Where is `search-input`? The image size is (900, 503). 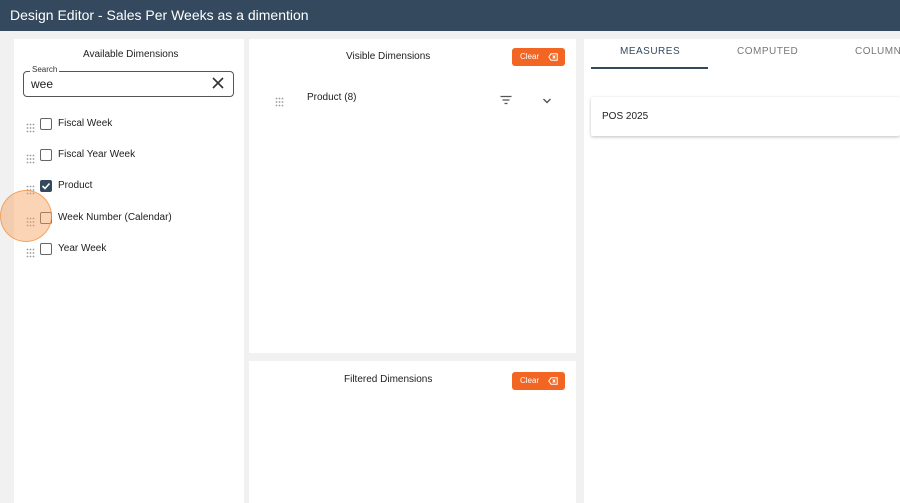
search-input is located at coordinates (116, 84).